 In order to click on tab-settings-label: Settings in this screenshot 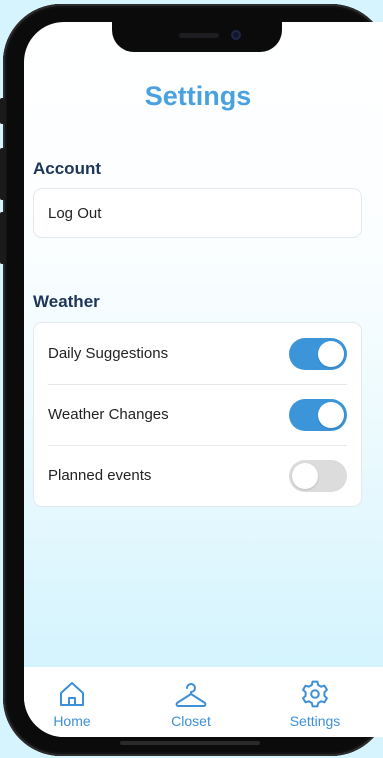, I will do `click(315, 721)`.